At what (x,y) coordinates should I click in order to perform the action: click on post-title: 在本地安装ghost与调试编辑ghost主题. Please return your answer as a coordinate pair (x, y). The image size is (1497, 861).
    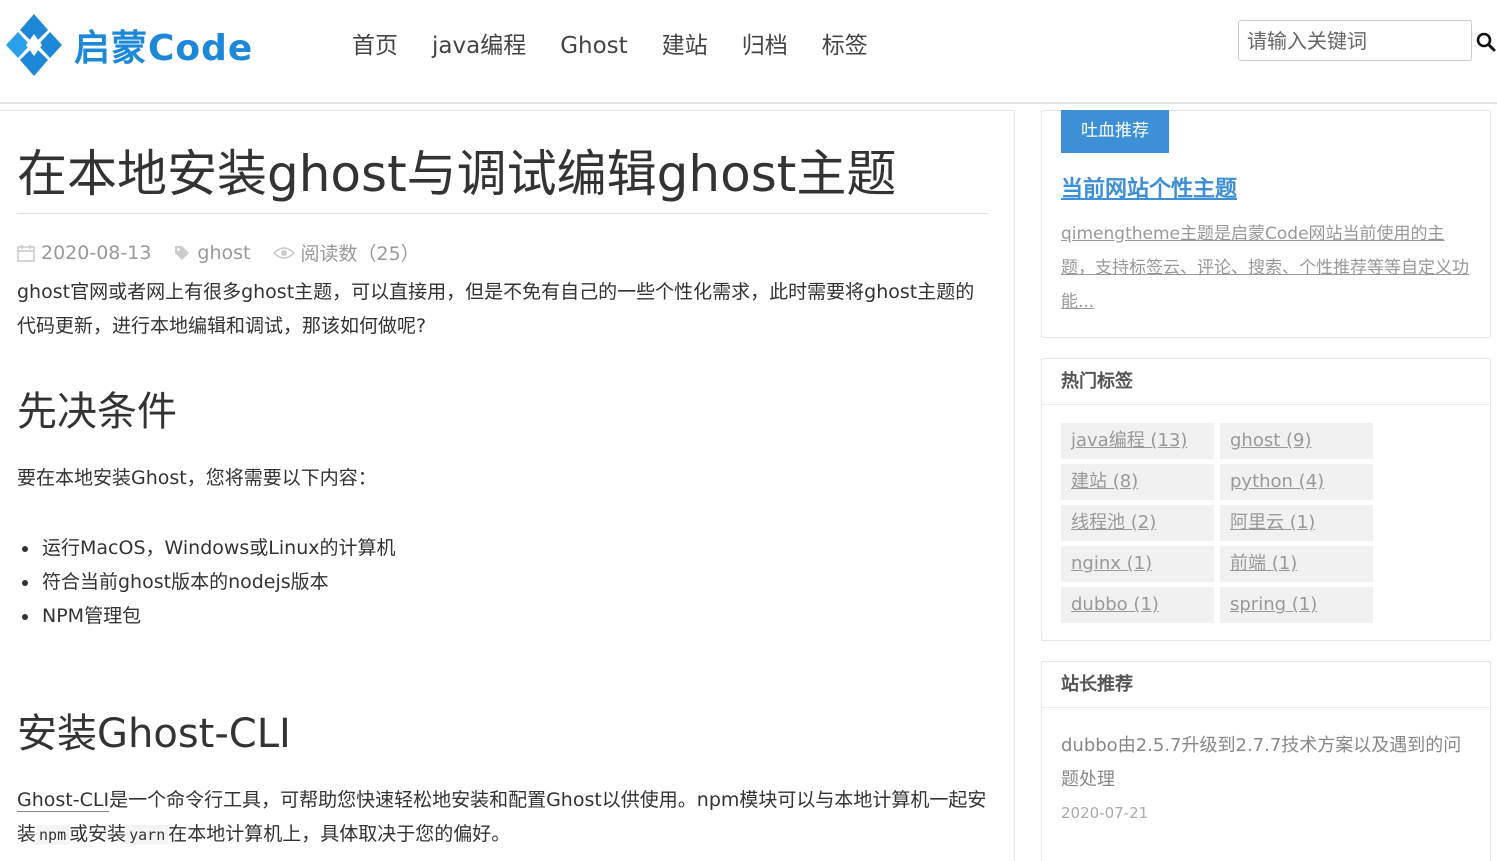
    Looking at the image, I should click on (457, 174).